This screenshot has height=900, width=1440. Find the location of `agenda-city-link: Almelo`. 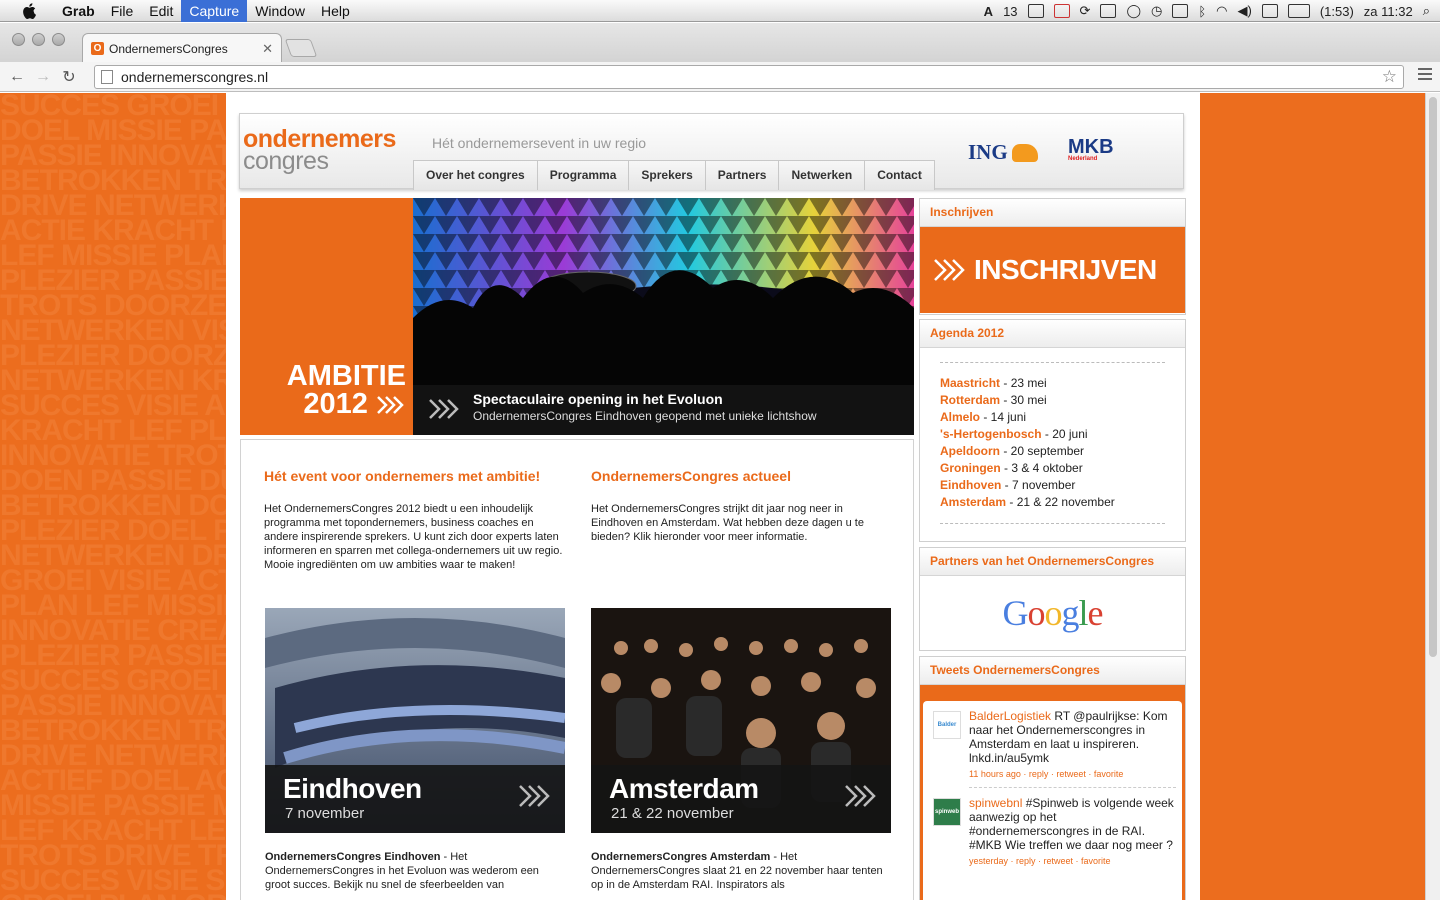

agenda-city-link: Almelo is located at coordinates (960, 417).